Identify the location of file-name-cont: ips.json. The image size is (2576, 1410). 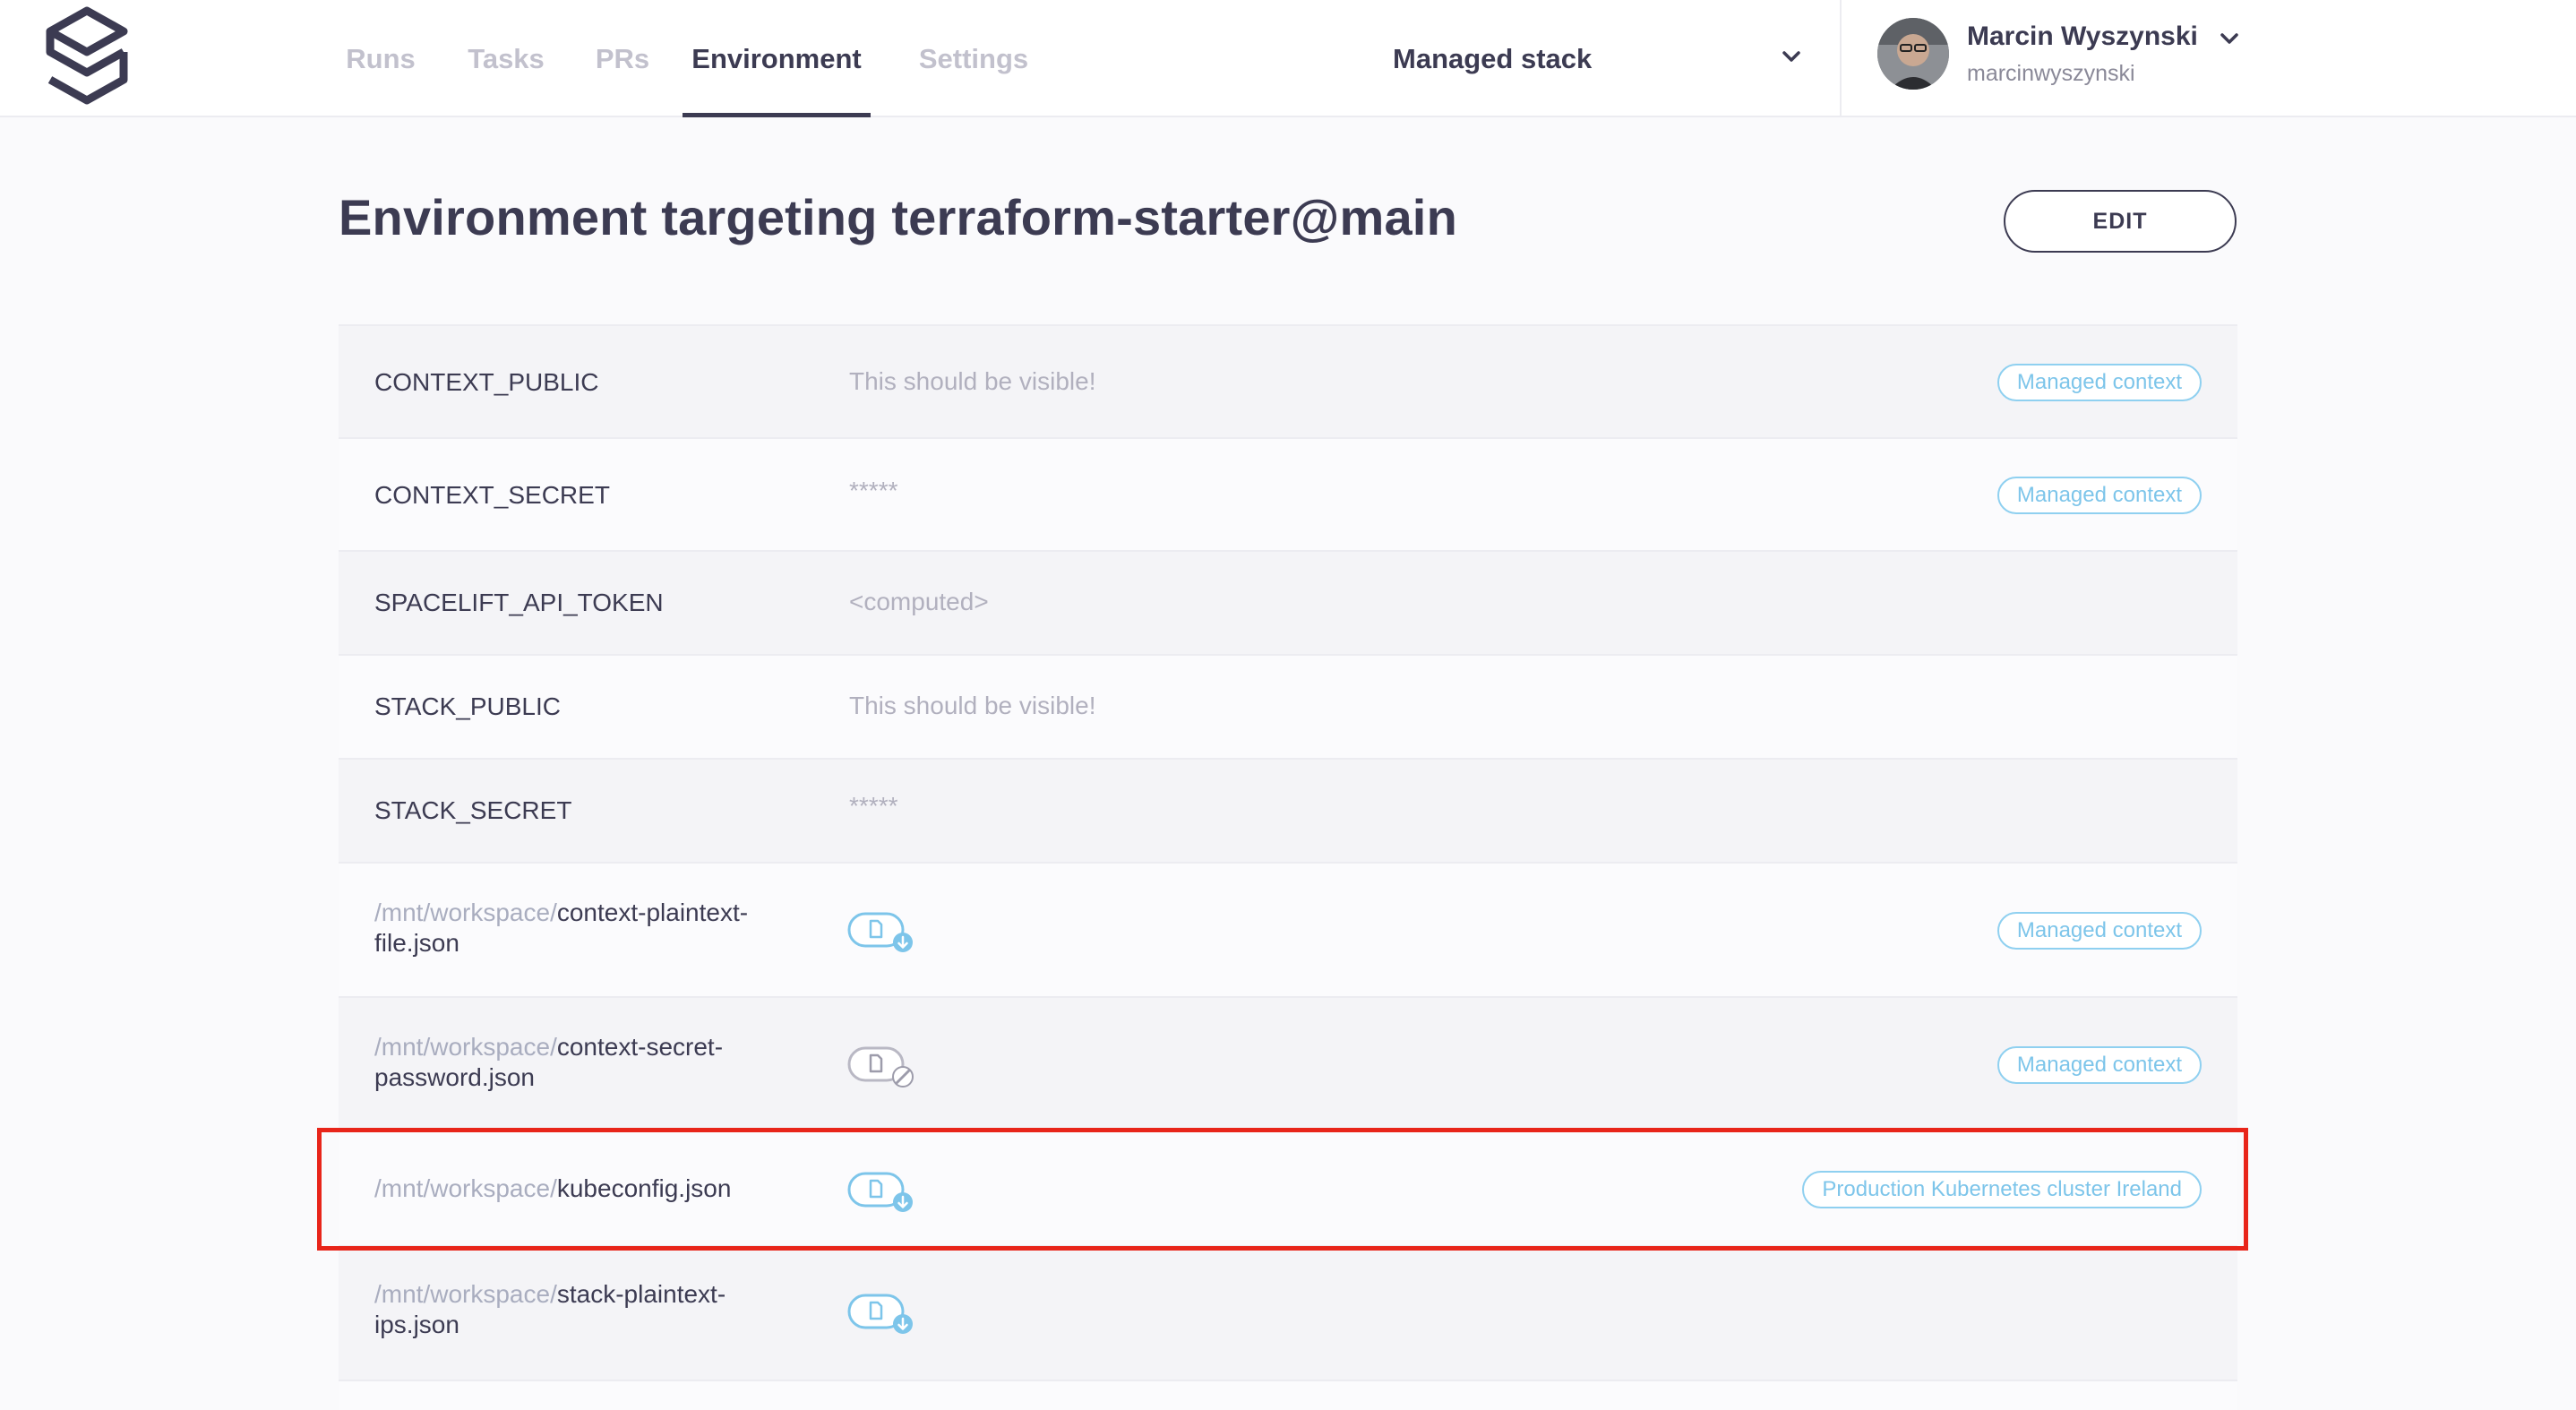
(416, 1324).